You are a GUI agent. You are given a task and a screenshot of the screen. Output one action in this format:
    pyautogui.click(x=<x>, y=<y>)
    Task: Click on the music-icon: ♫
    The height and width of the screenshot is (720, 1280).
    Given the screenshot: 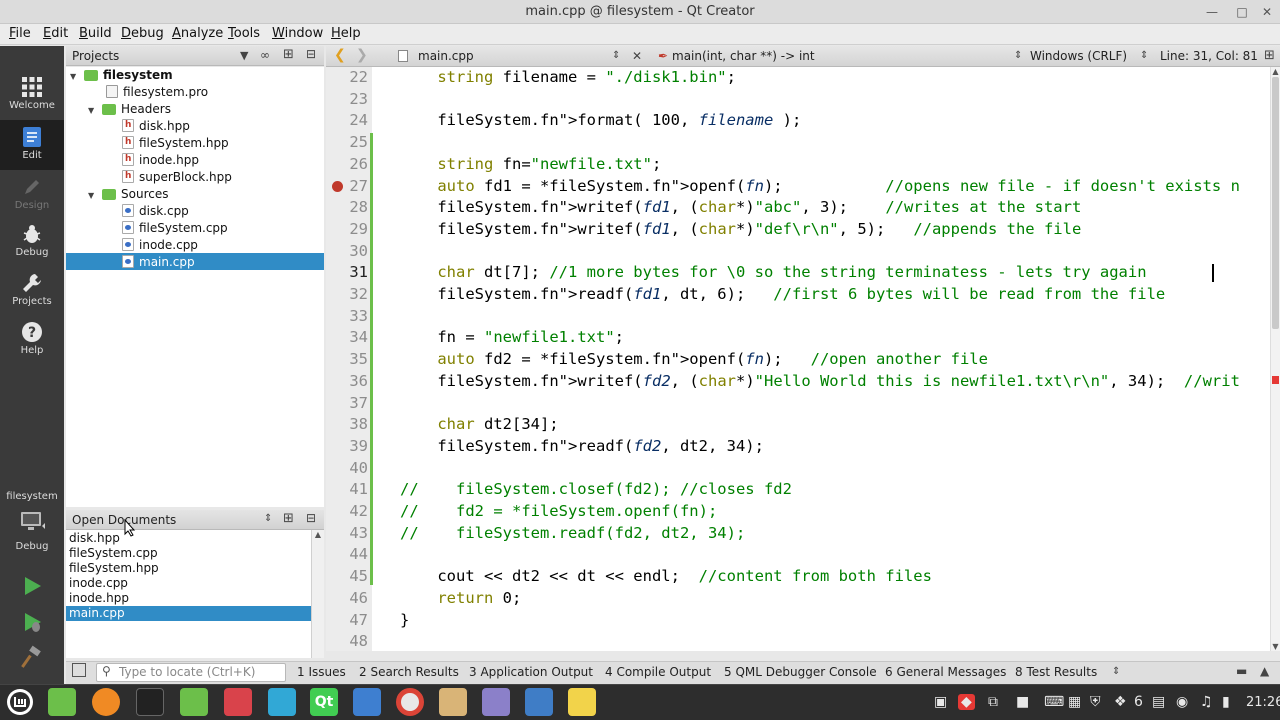 What is the action you would take?
    pyautogui.click(x=1206, y=702)
    